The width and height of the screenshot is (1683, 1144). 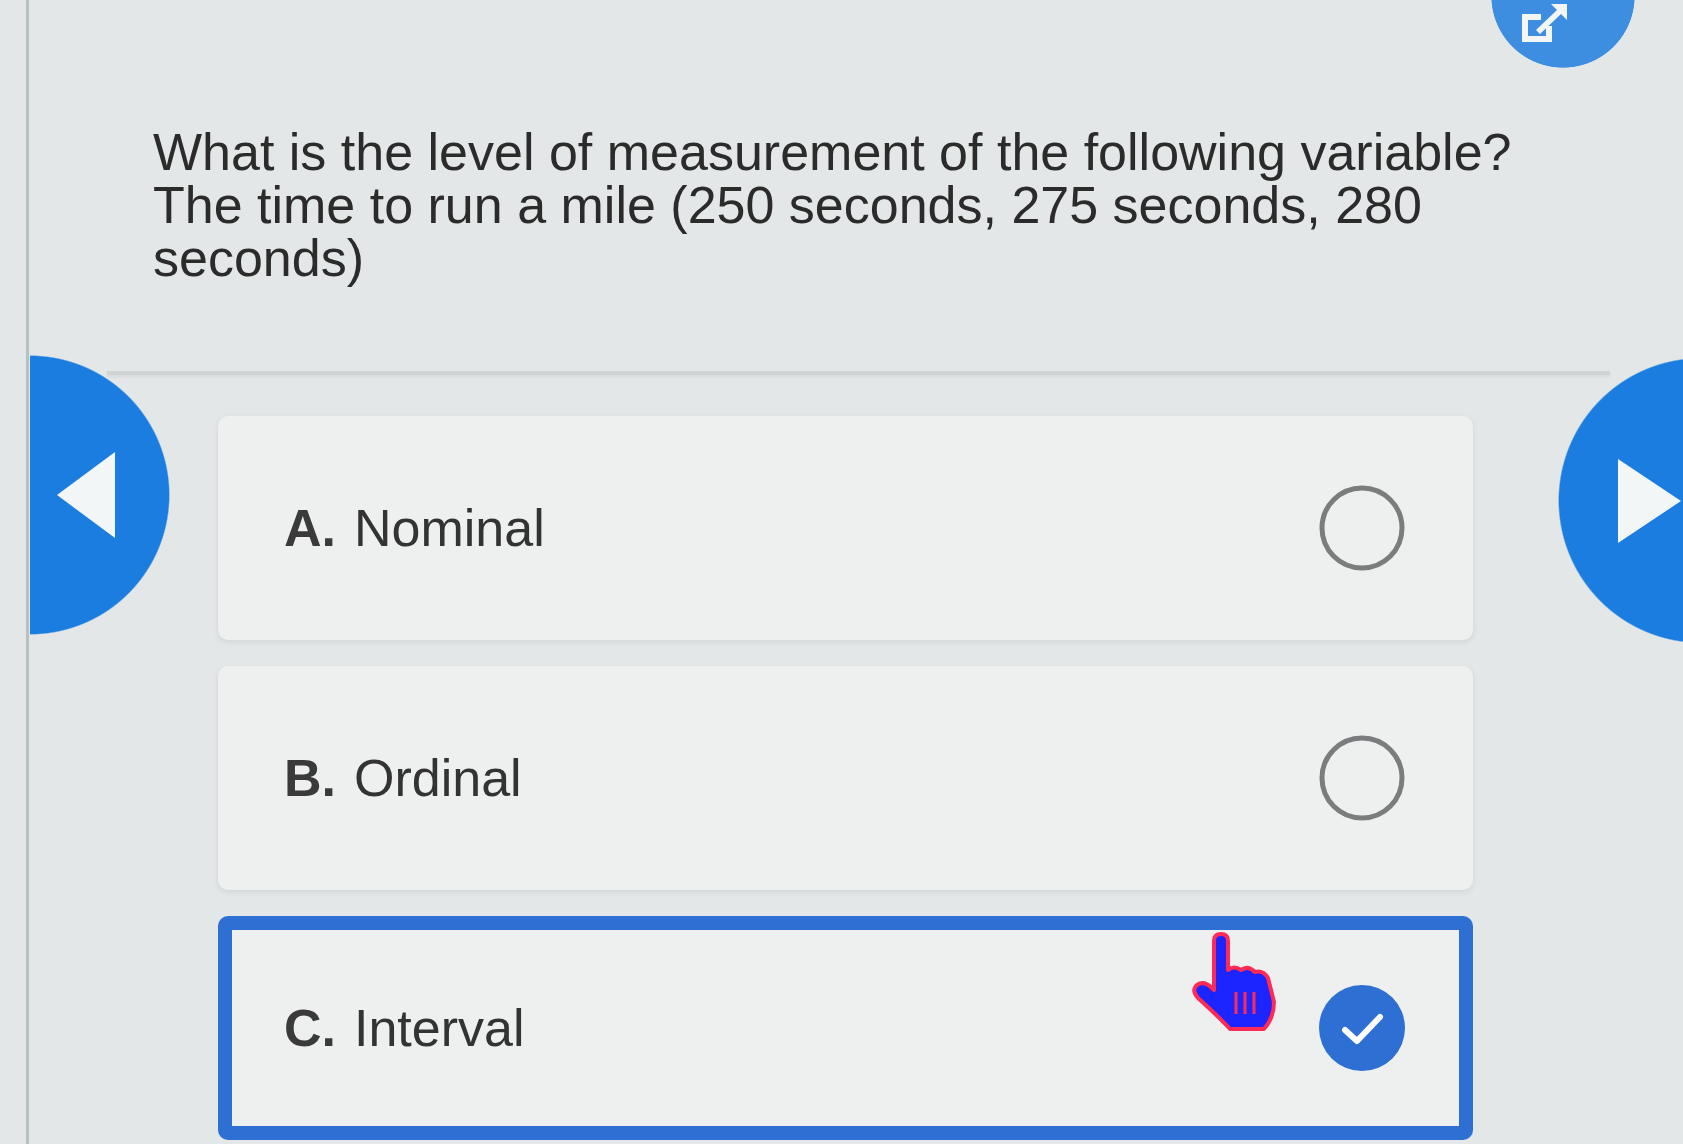 What do you see at coordinates (86, 495) in the screenshot?
I see `left-triangle-icon` at bounding box center [86, 495].